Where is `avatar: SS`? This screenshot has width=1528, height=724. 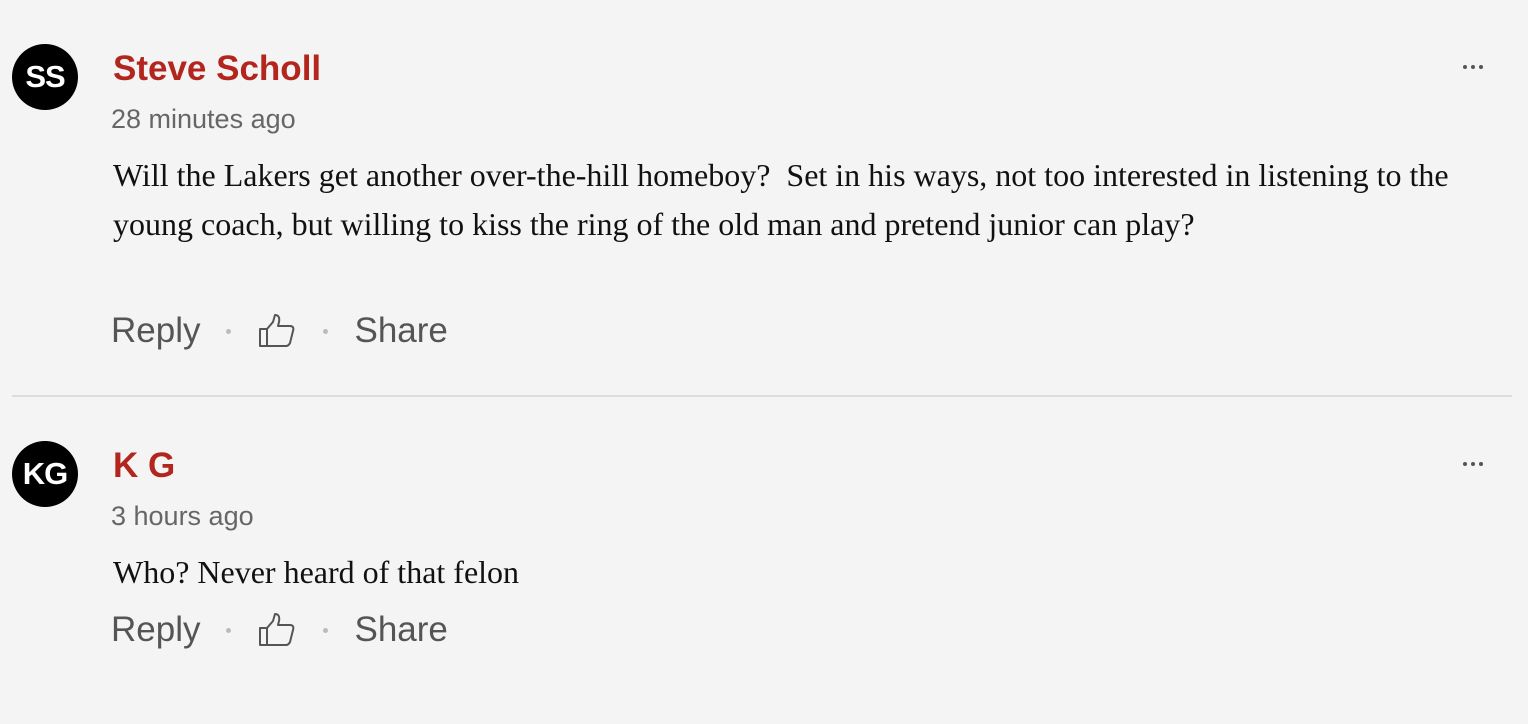
avatar: SS is located at coordinates (45, 77).